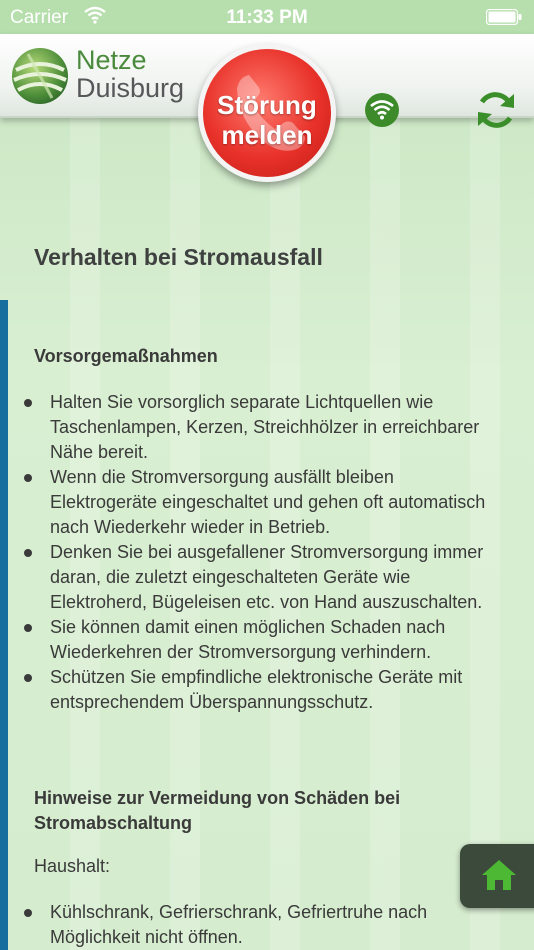 Image resolution: width=534 pixels, height=950 pixels. Describe the element at coordinates (267, 105) in the screenshot. I see `report-label-line1: Störung` at that location.